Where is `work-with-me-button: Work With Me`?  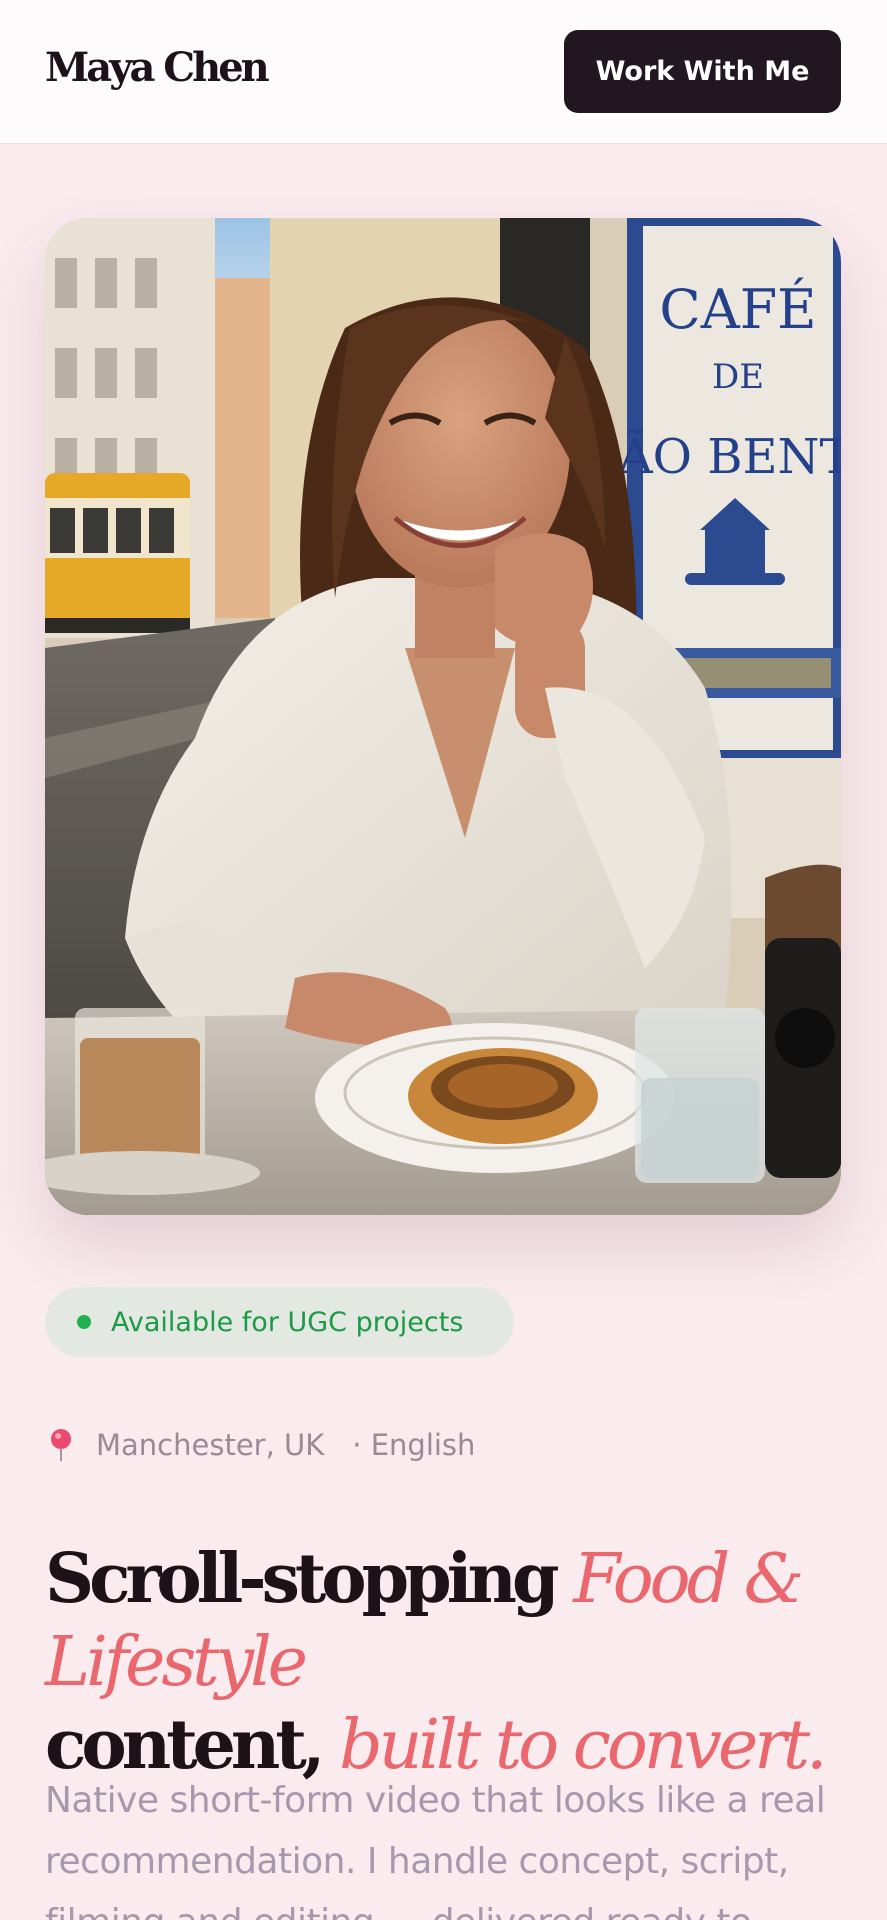
work-with-me-button: Work With Me is located at coordinates (702, 71).